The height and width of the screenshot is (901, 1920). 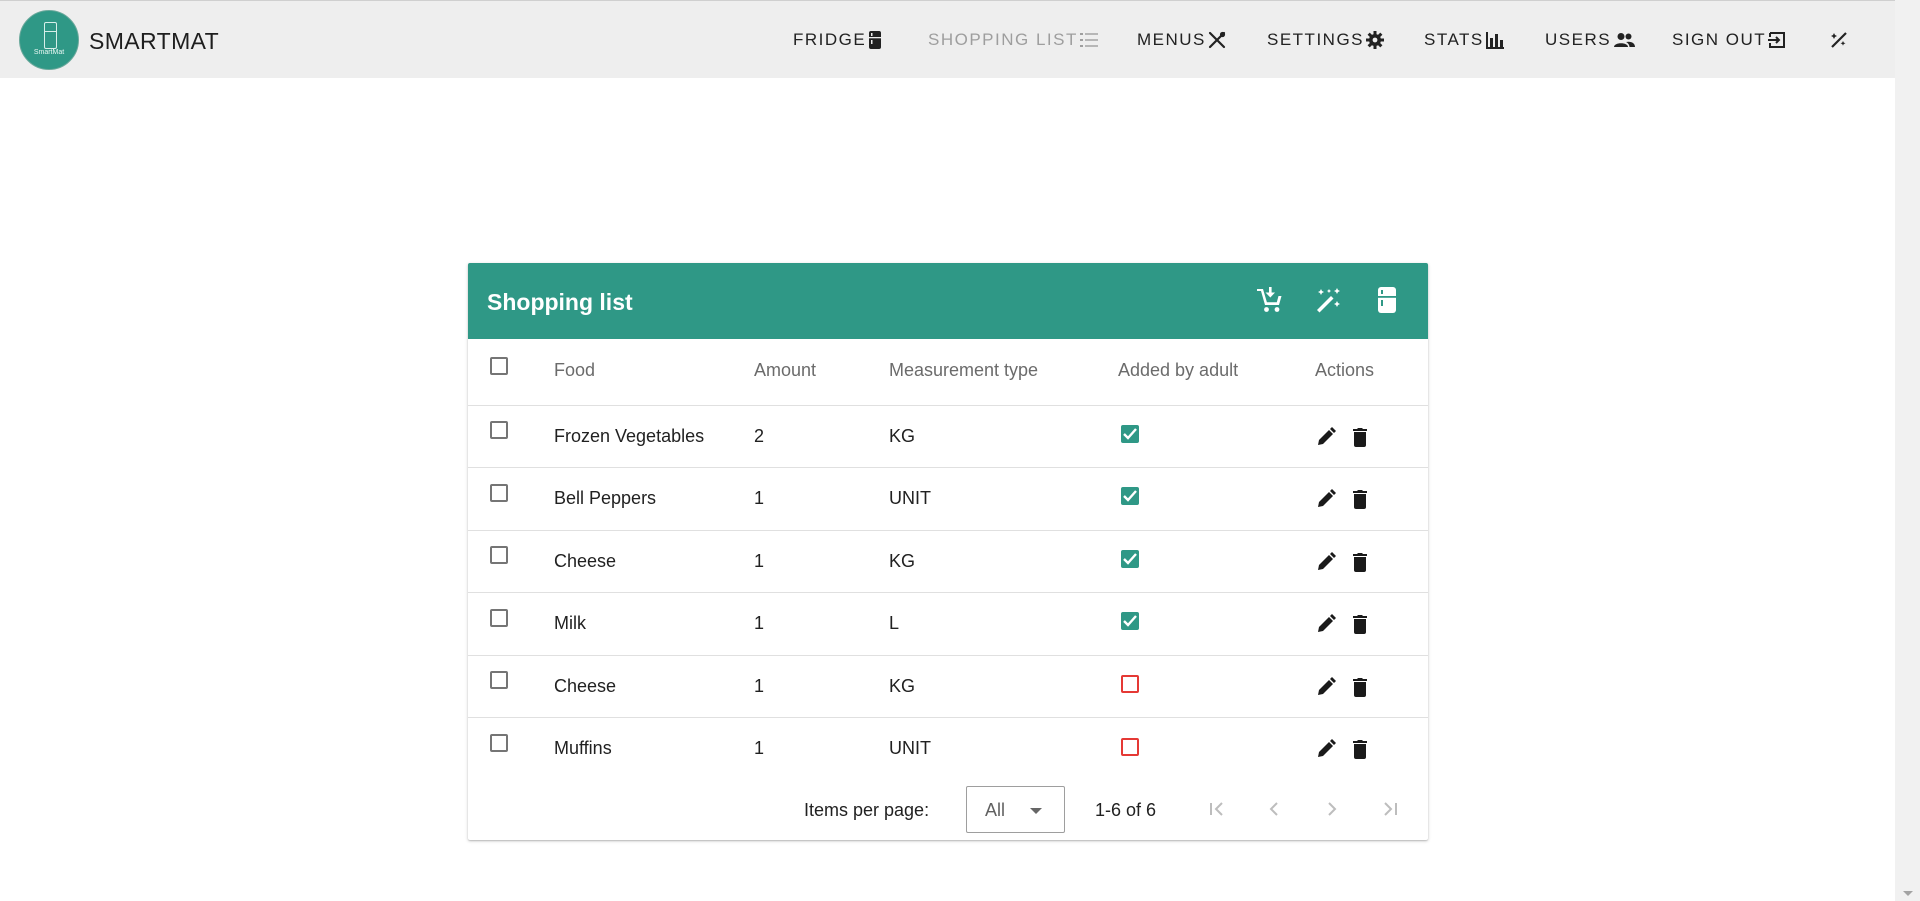 What do you see at coordinates (1217, 809) in the screenshot?
I see `first-page-icon` at bounding box center [1217, 809].